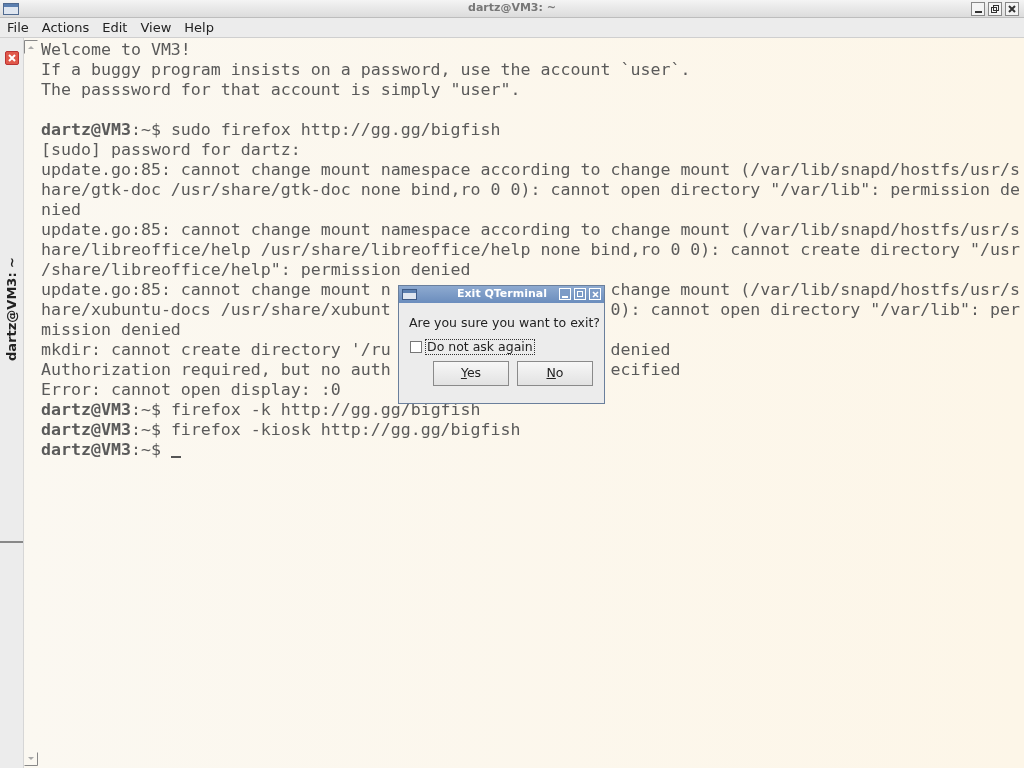 The width and height of the screenshot is (1024, 768). I want to click on menu-item: Edit, so click(115, 27).